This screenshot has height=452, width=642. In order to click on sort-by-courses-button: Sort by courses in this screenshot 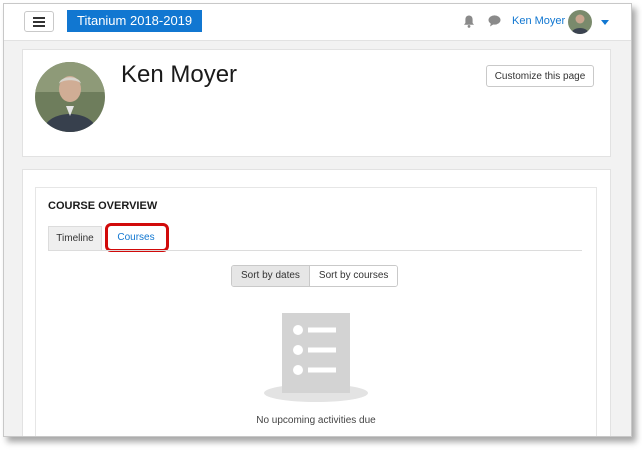, I will do `click(353, 276)`.